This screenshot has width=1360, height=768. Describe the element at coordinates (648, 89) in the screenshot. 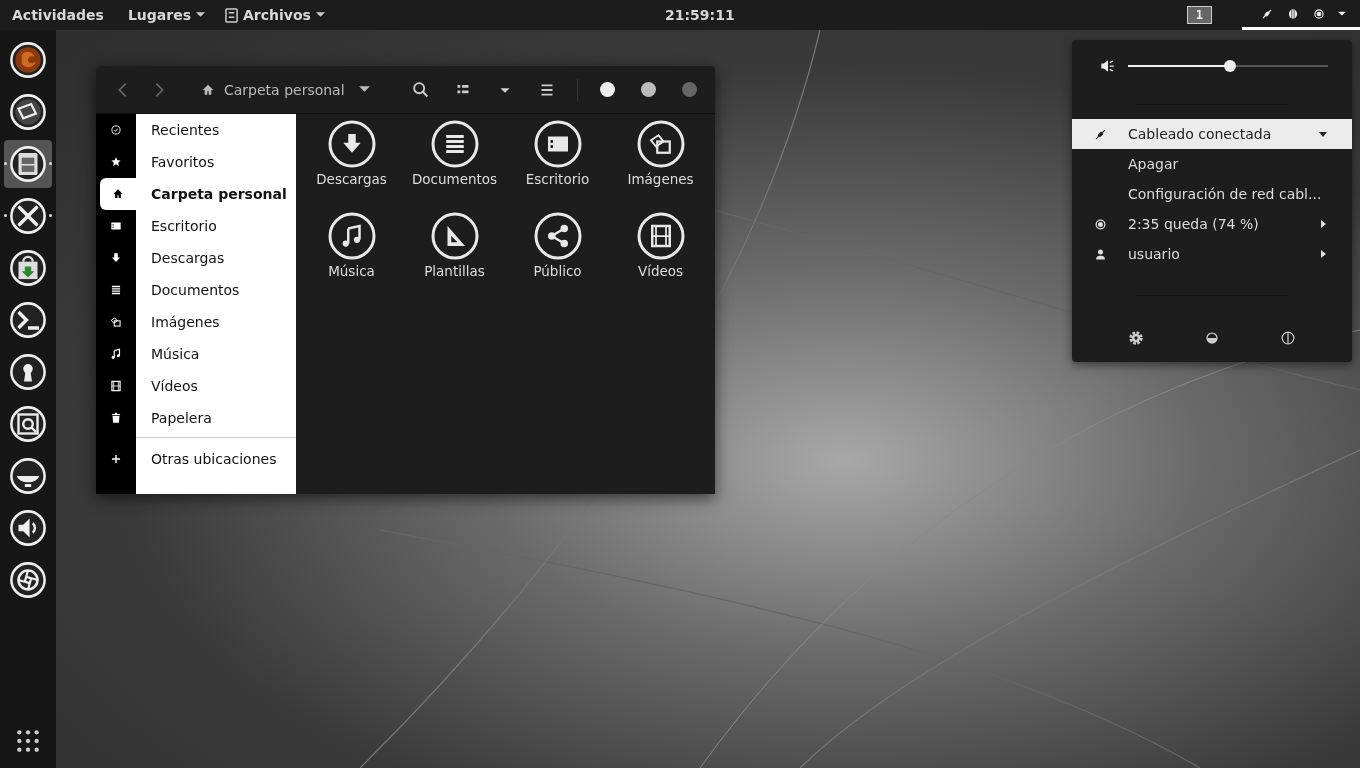

I see `maximize-button` at that location.